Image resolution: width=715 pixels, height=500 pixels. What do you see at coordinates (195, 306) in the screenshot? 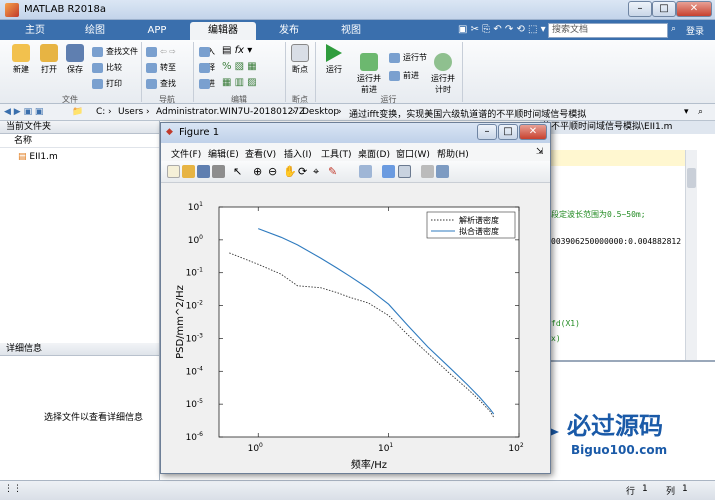
I see `y-tick-label: 10-2` at bounding box center [195, 306].